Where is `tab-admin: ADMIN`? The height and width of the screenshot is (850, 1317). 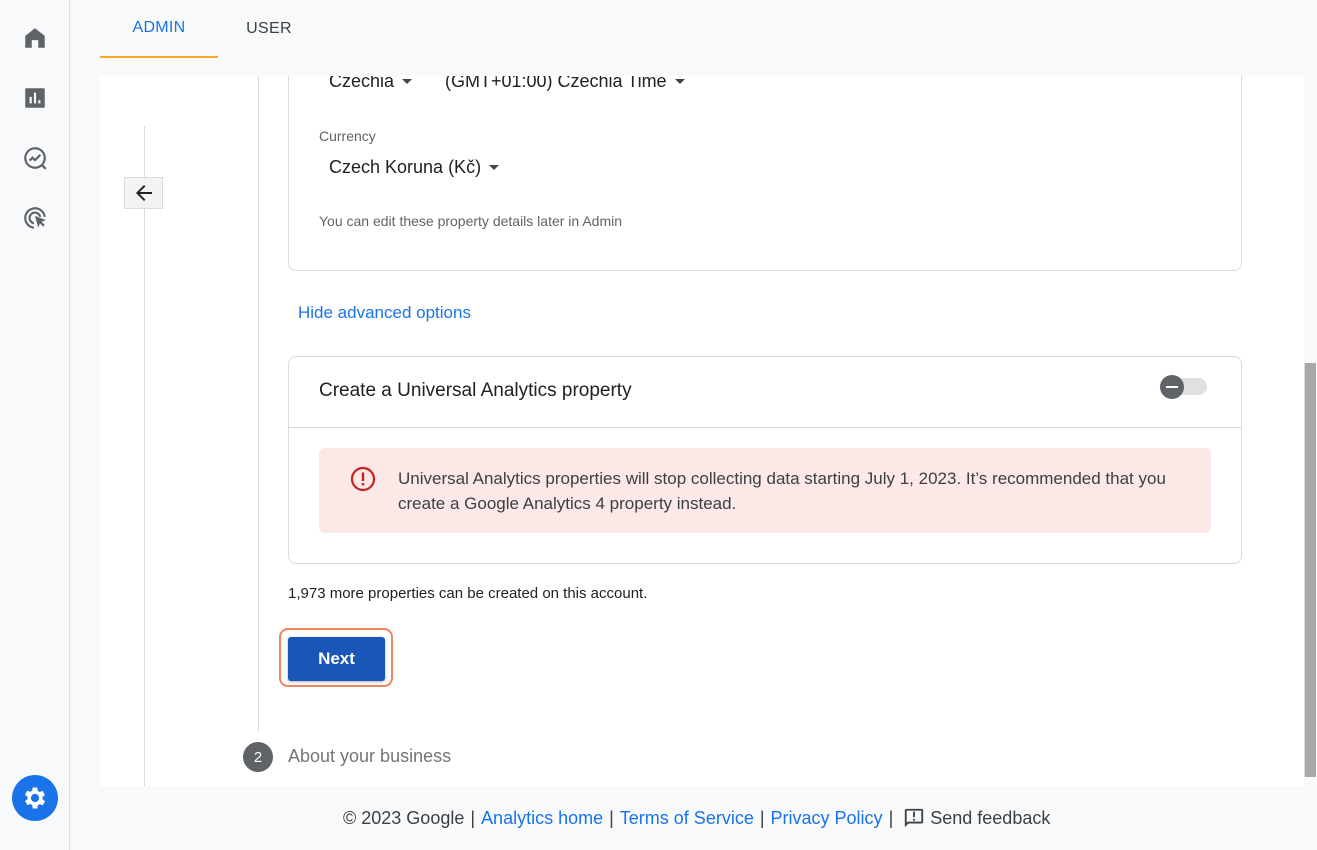 tab-admin: ADMIN is located at coordinates (159, 29).